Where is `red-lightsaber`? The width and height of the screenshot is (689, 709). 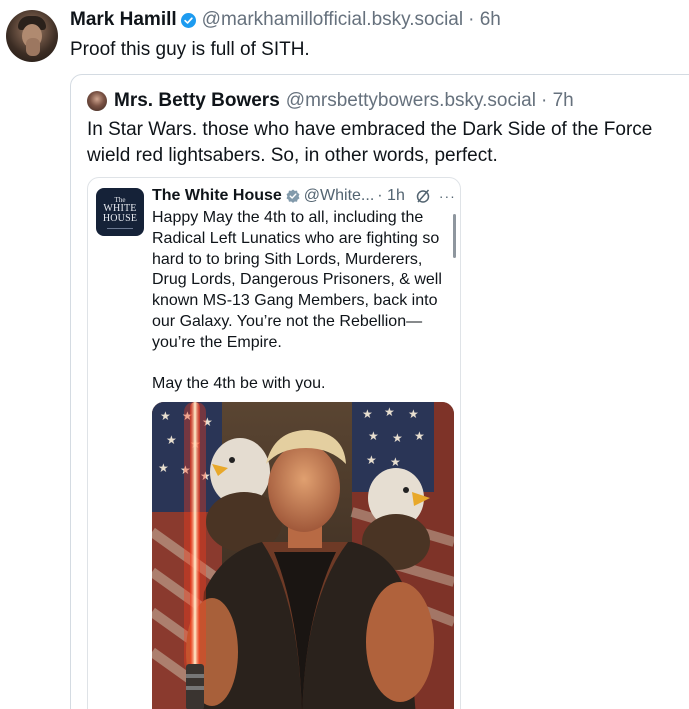 red-lightsaber is located at coordinates (195, 555).